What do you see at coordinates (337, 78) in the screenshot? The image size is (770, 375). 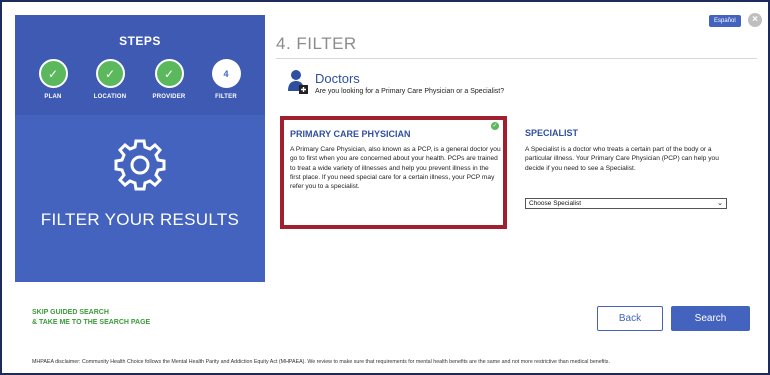 I see `doctors-title: Doctors` at bounding box center [337, 78].